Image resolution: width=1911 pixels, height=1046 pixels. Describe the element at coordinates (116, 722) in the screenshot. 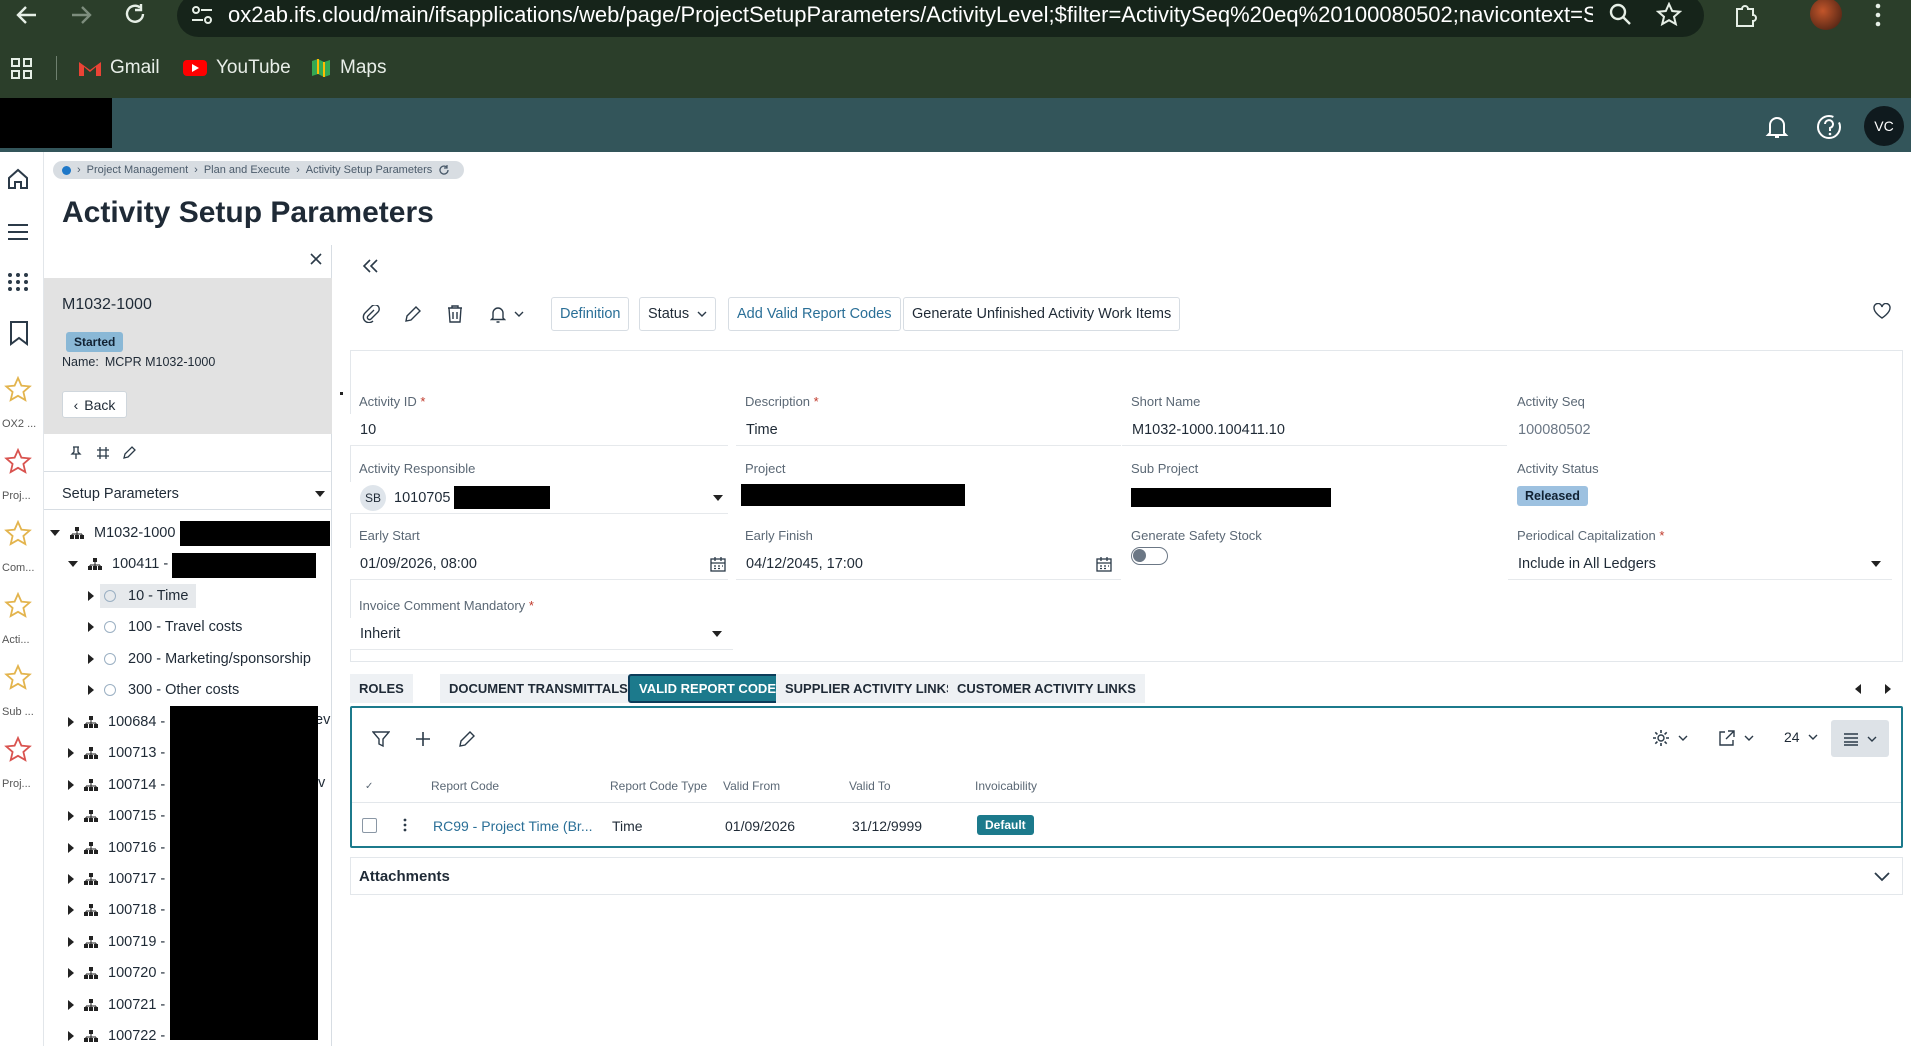

I see `tree-node: 100684 -` at that location.